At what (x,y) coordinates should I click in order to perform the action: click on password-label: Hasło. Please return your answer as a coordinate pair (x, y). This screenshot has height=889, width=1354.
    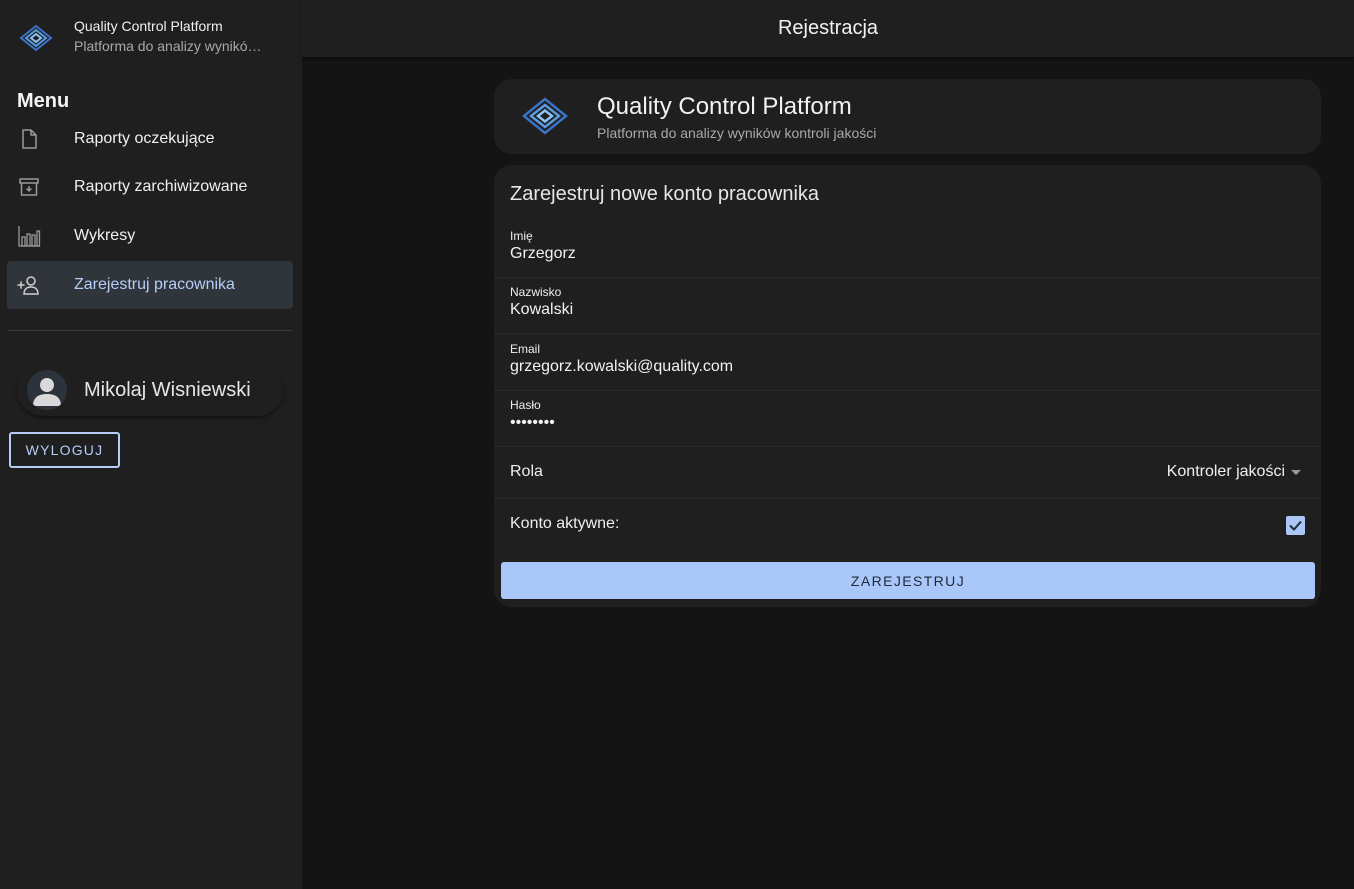
    Looking at the image, I should click on (525, 405).